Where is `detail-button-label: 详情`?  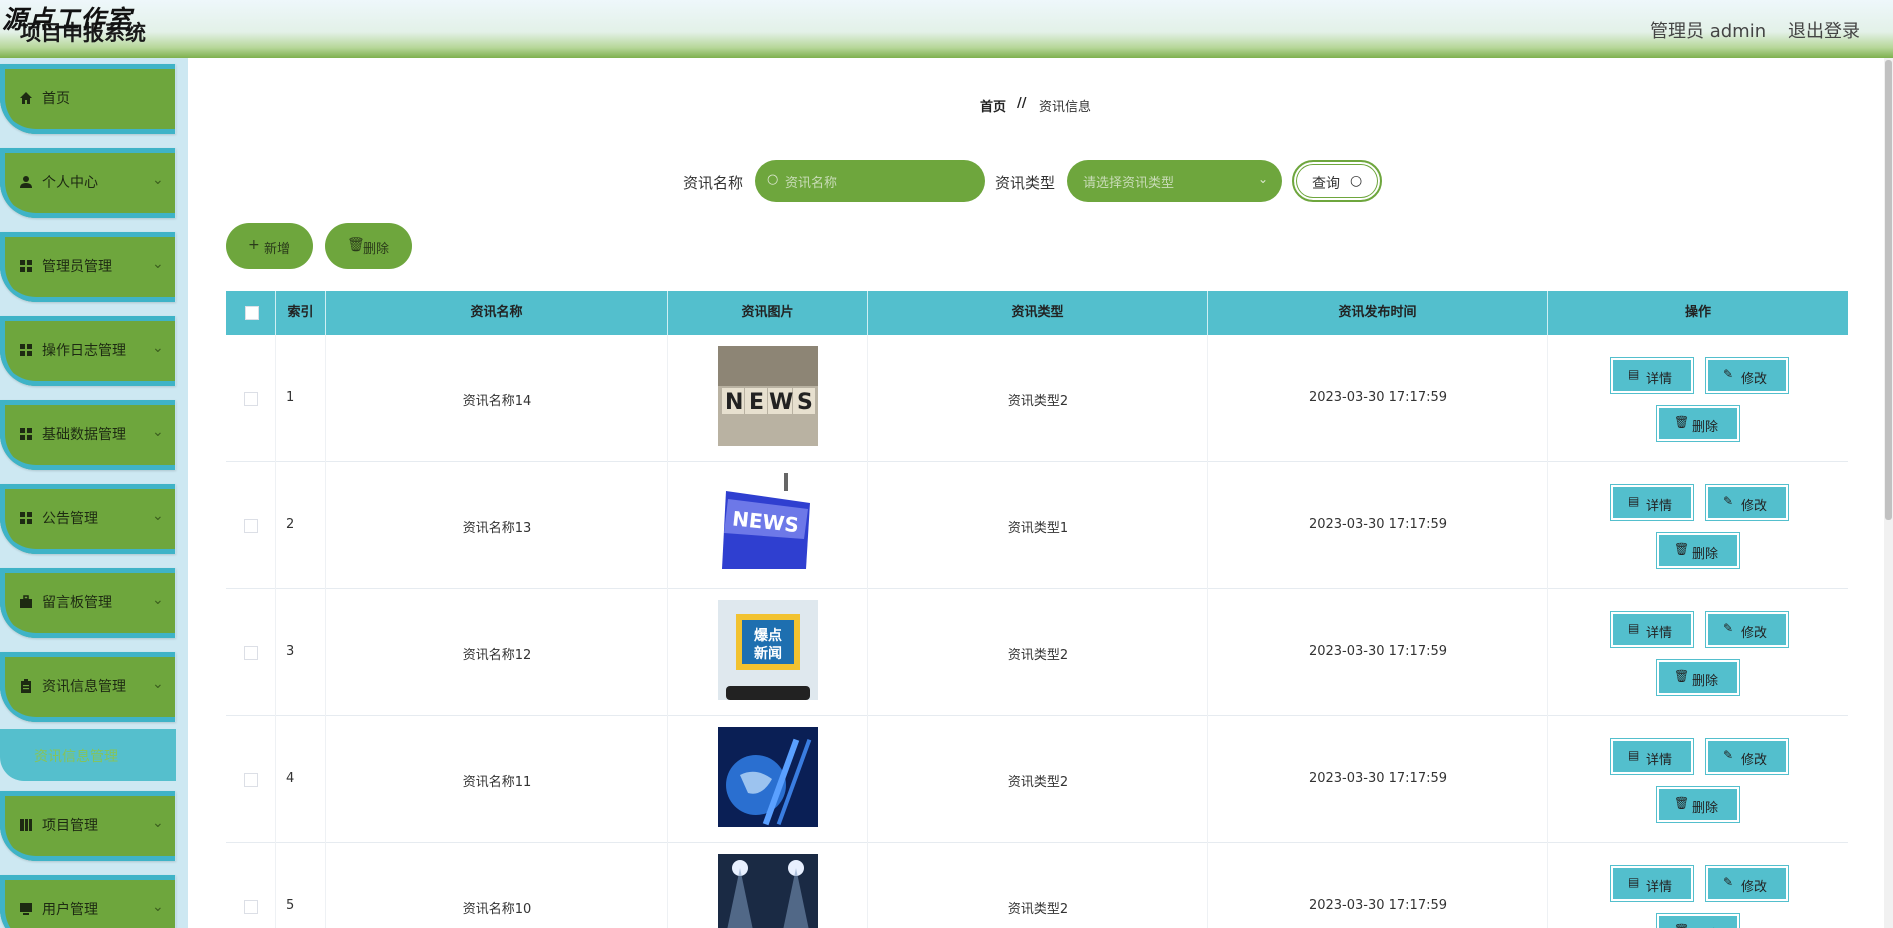
detail-button-label: 详情 is located at coordinates (1659, 633).